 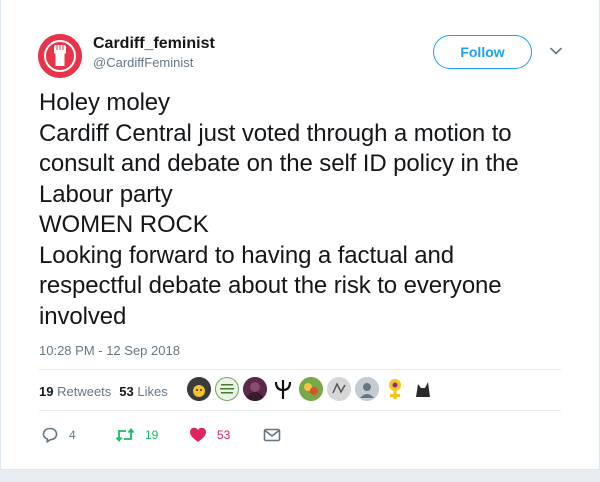 I want to click on chevron-down-icon, so click(x=556, y=51).